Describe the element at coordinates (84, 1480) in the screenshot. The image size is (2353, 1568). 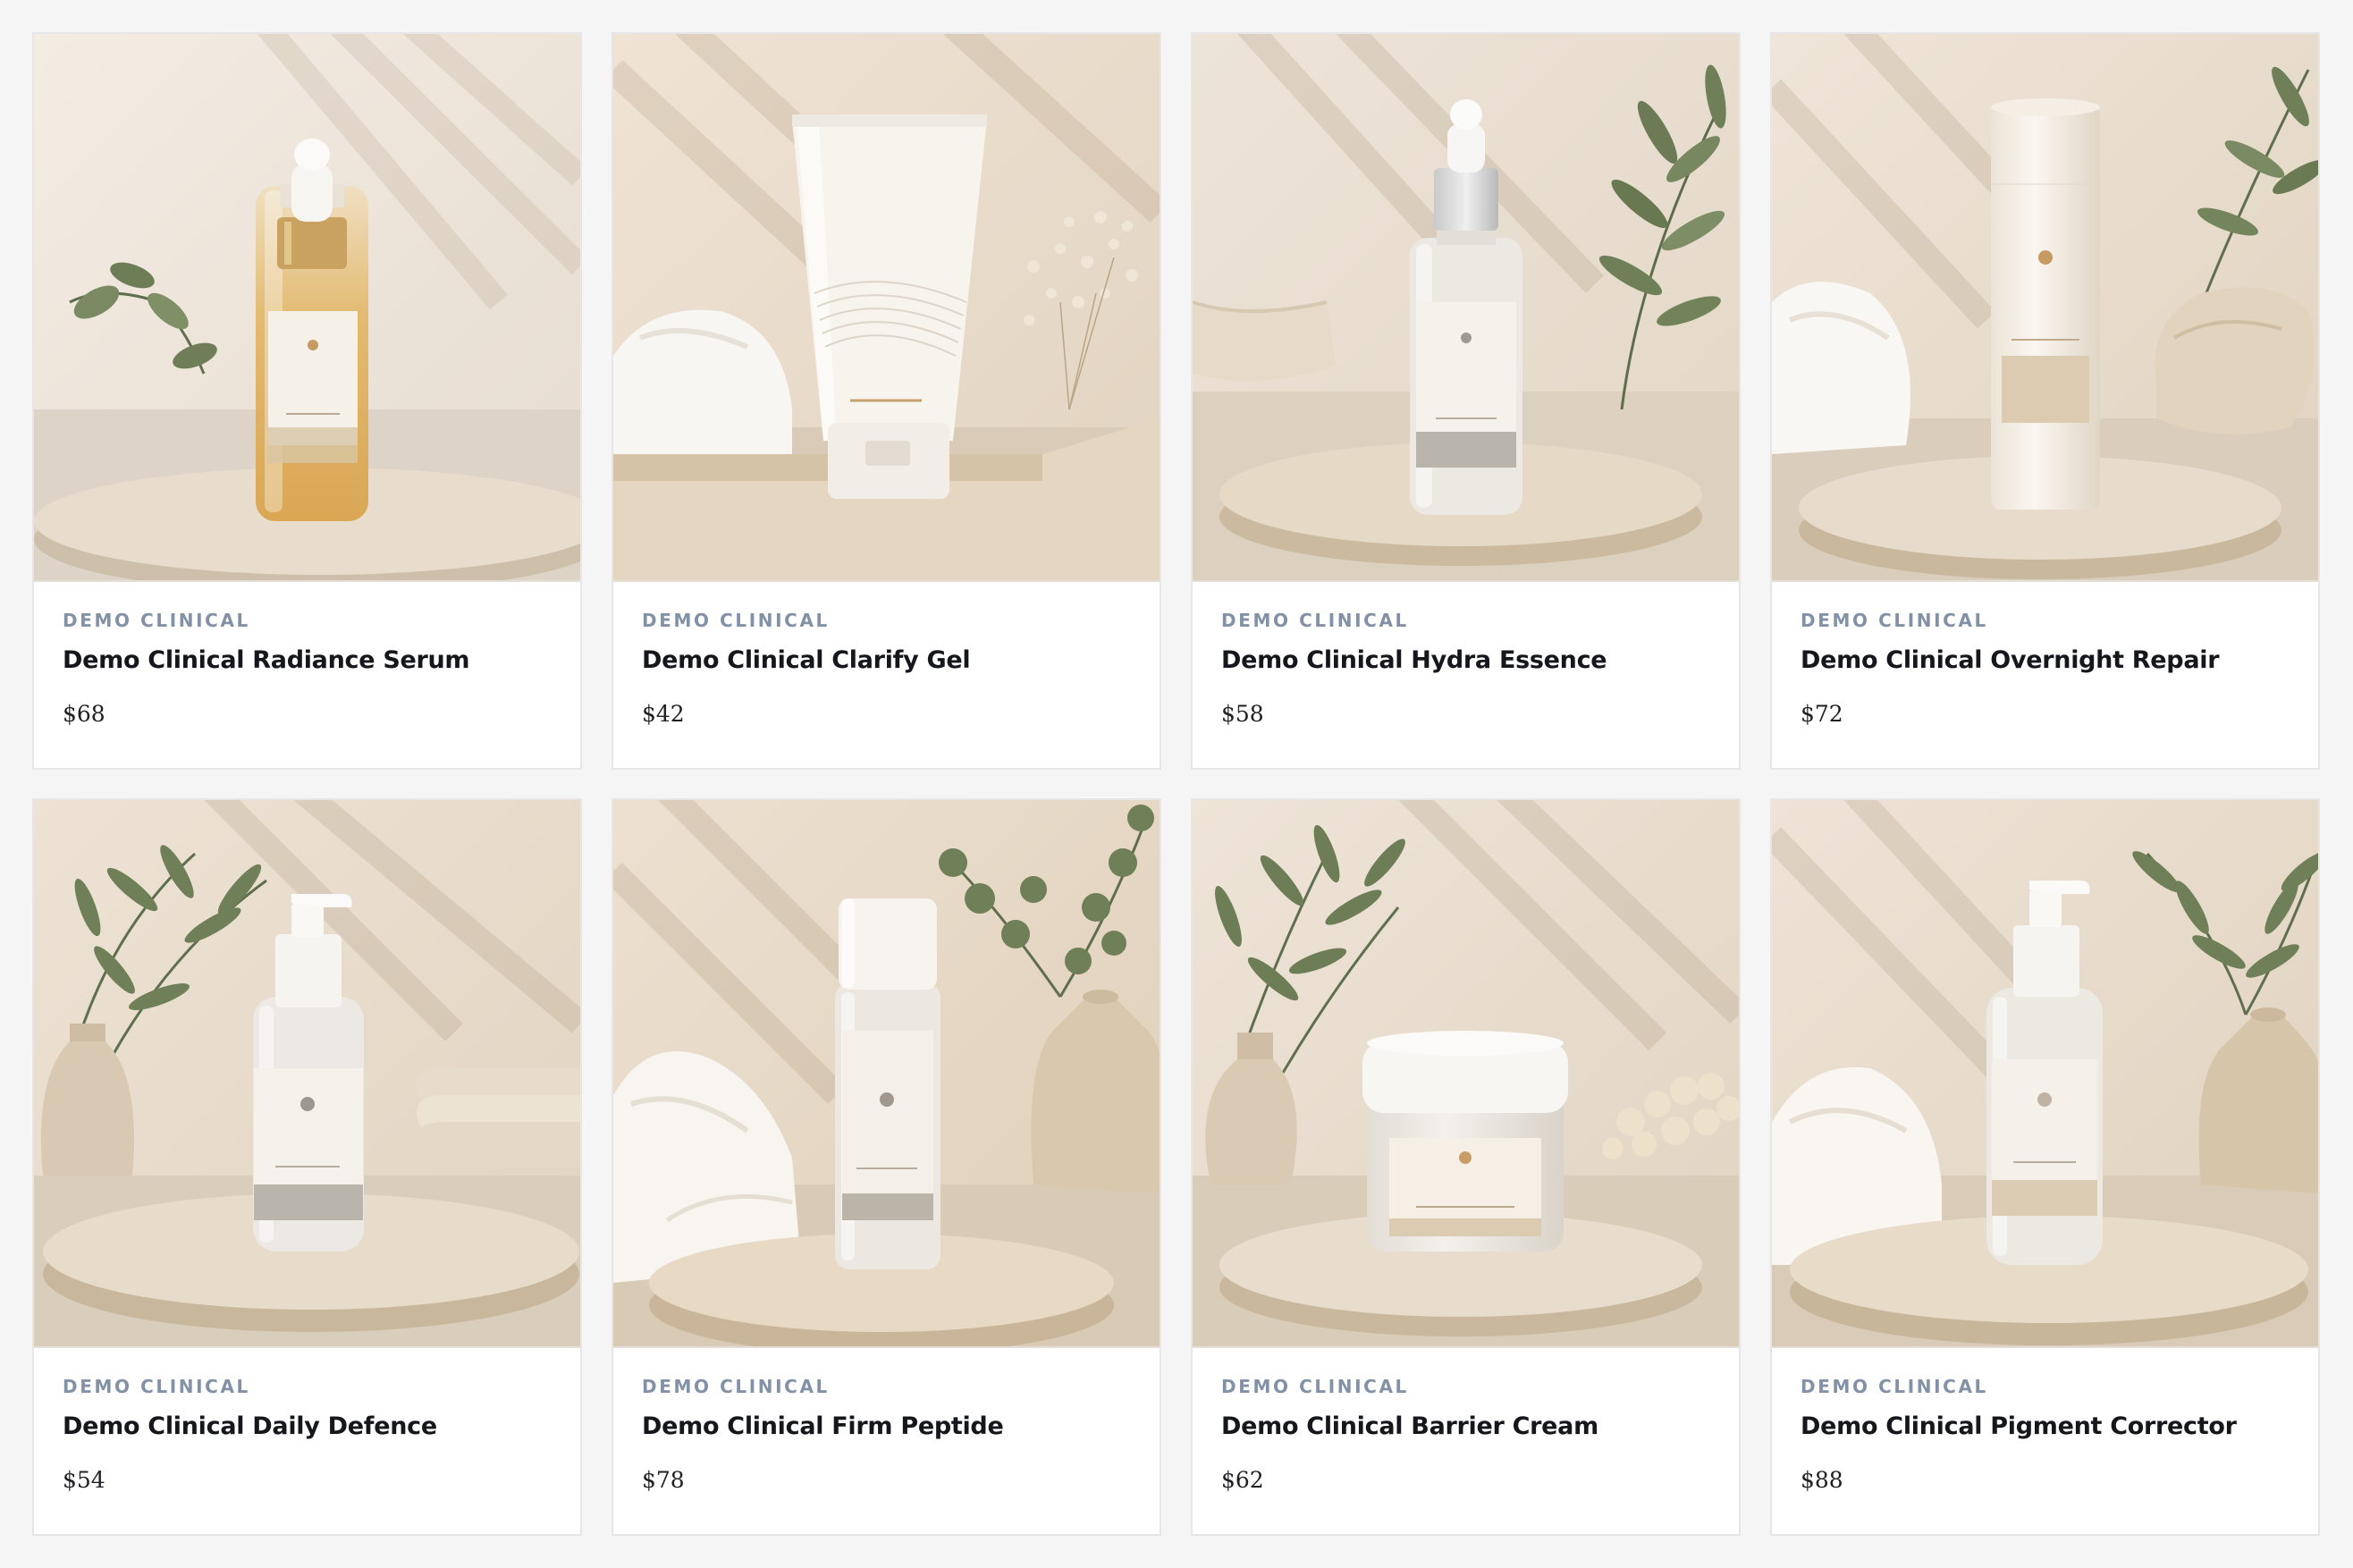
I see `product-price: $54` at that location.